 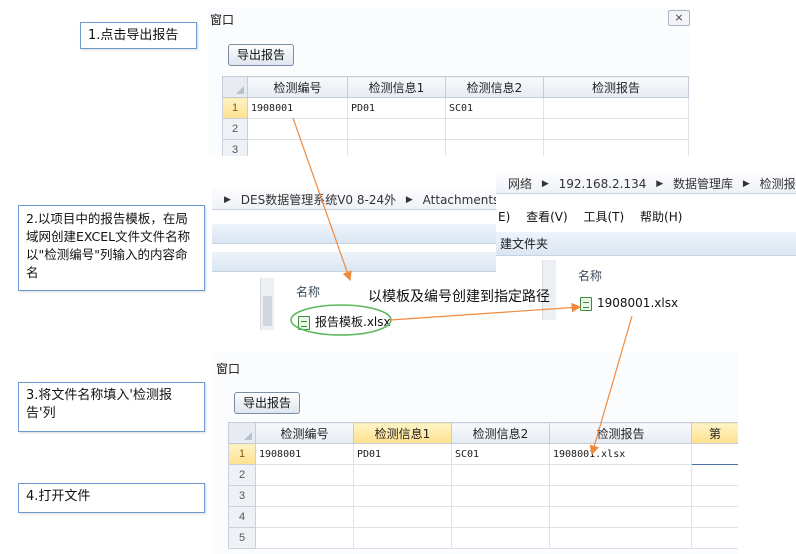 I want to click on left-address-bar: ▶ DES数据管理系统V0 8-24外 ▶ Attachments, so click(x=355, y=199).